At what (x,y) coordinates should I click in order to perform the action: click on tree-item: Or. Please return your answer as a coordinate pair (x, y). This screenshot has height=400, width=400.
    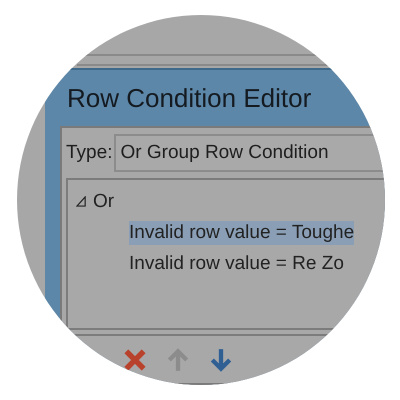
    Looking at the image, I should click on (103, 202).